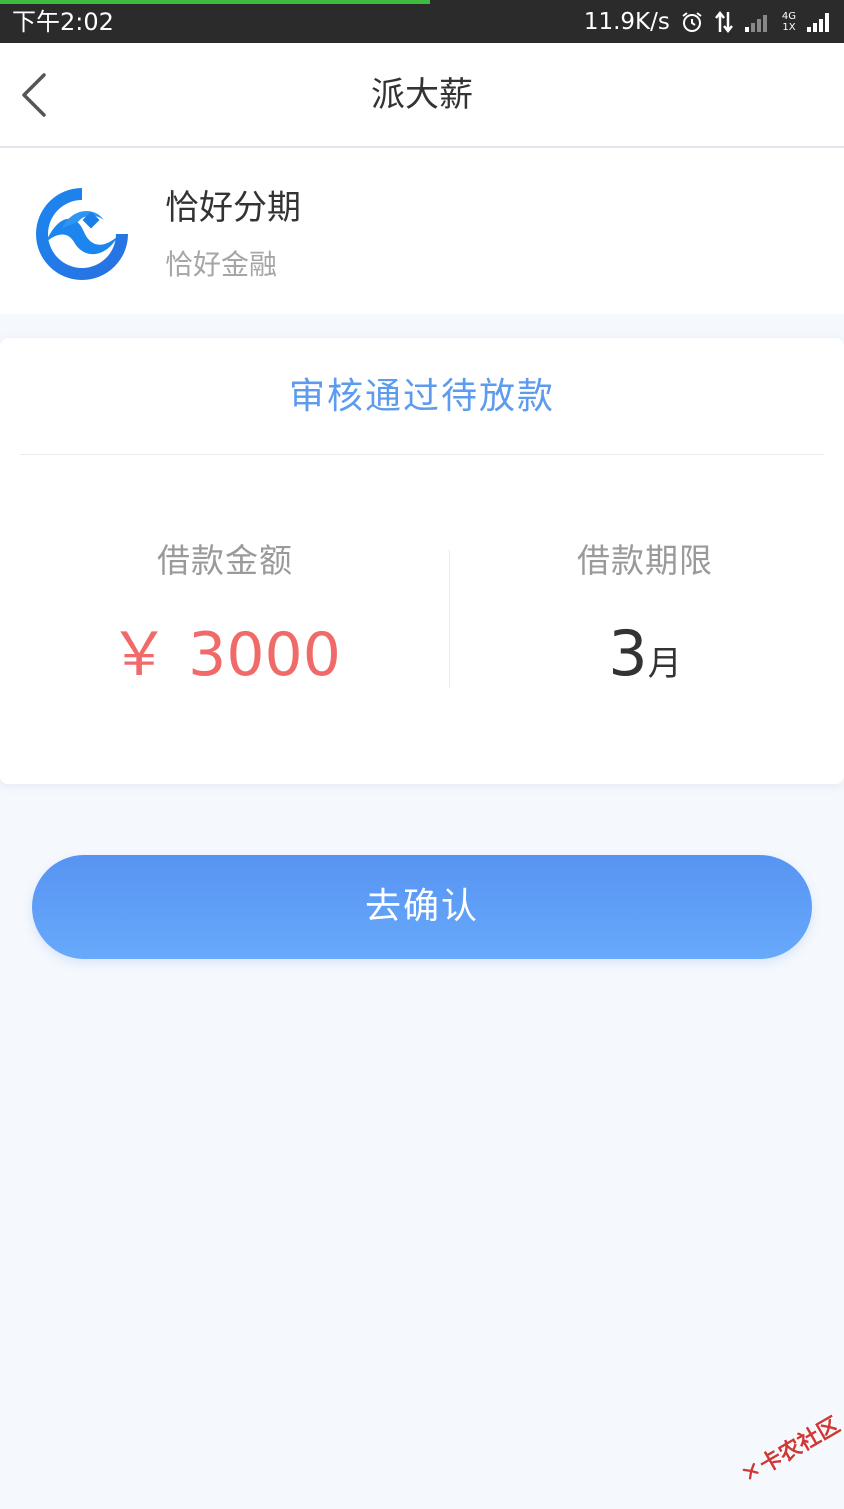 Image resolution: width=844 pixels, height=1509 pixels. Describe the element at coordinates (63, 22) in the screenshot. I see `status-time: 下午2:02` at that location.